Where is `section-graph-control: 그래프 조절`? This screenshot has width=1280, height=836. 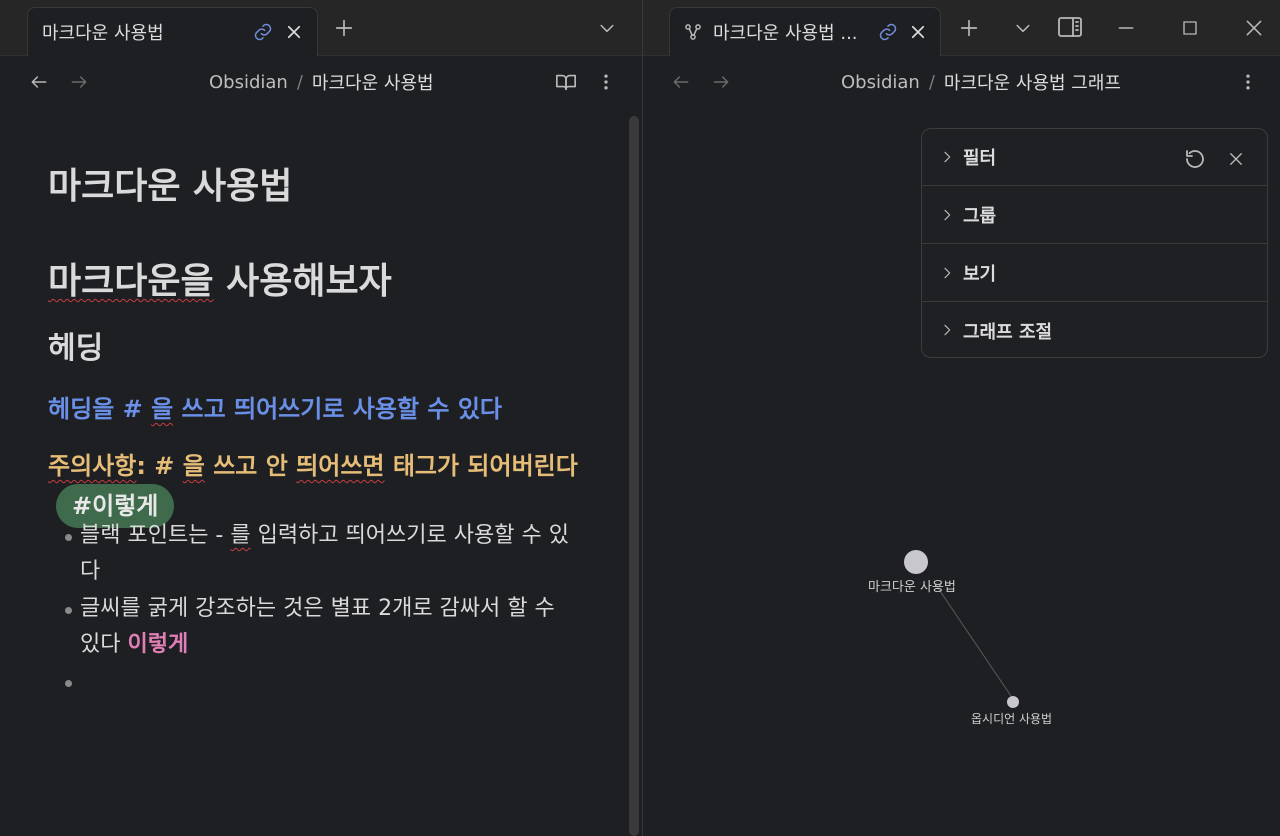
section-graph-control: 그래프 조절 is located at coordinates (1094, 330).